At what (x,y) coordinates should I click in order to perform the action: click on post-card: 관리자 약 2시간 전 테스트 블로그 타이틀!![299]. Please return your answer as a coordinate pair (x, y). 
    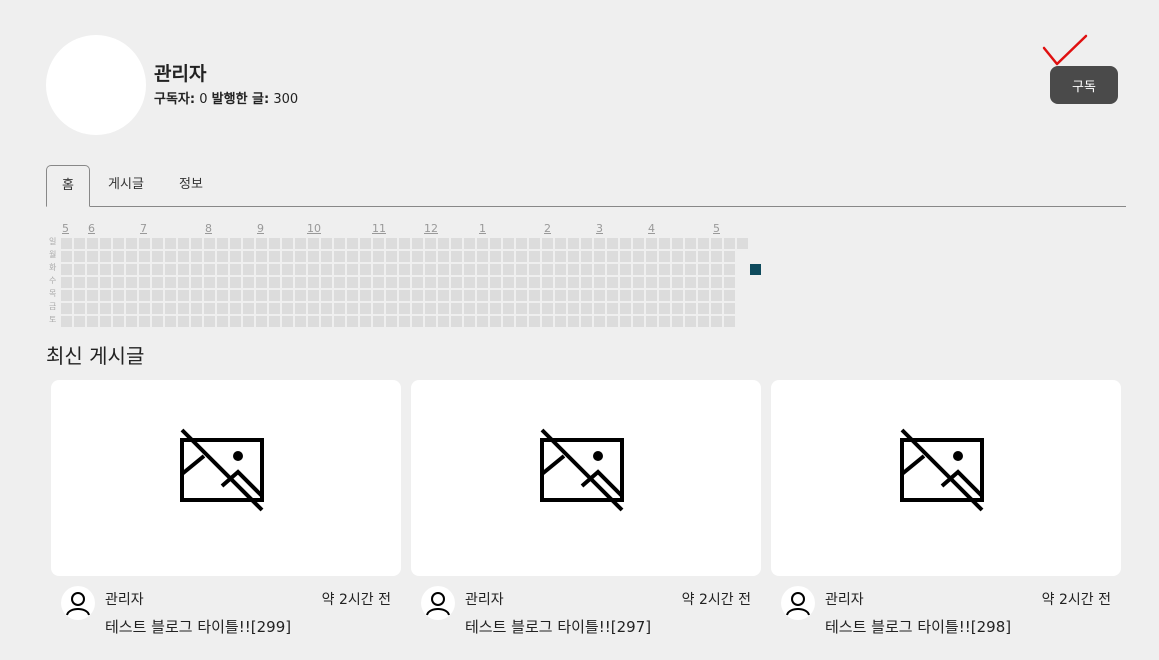
    Looking at the image, I should click on (226, 508).